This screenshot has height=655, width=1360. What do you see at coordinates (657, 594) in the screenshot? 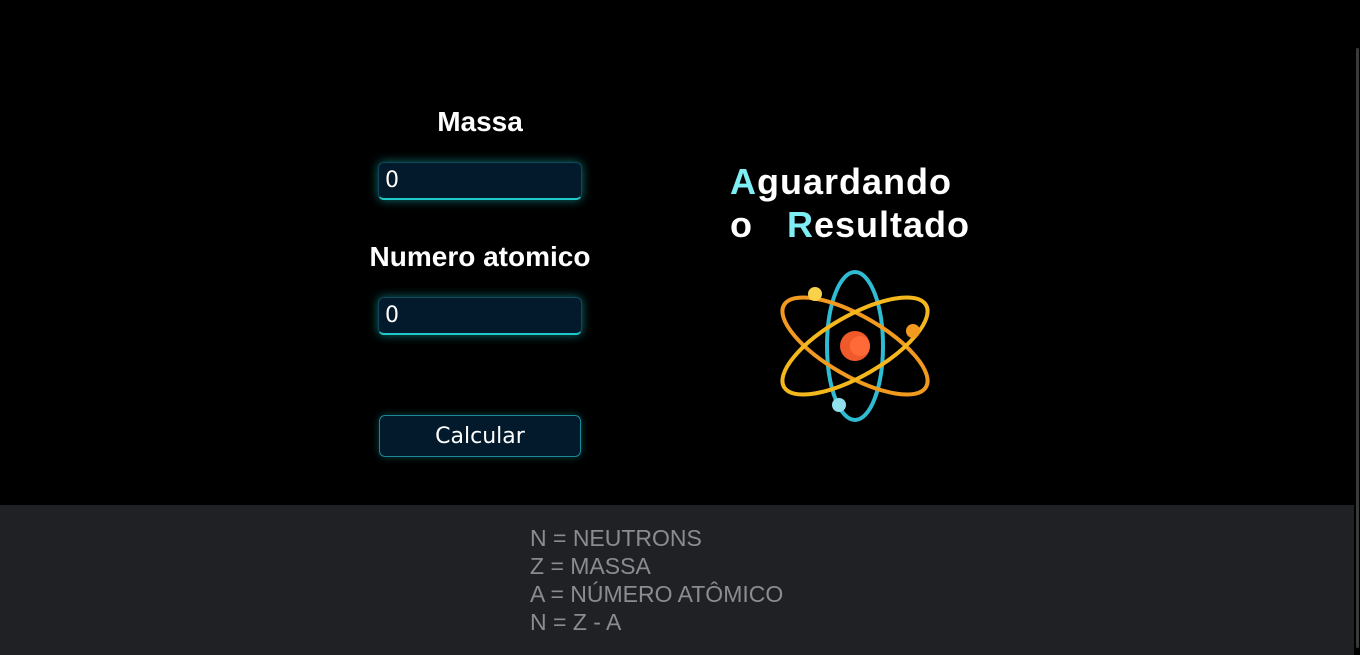
I see `legend-line-numero-atomico: A = NÚMERO ATÔMICO` at bounding box center [657, 594].